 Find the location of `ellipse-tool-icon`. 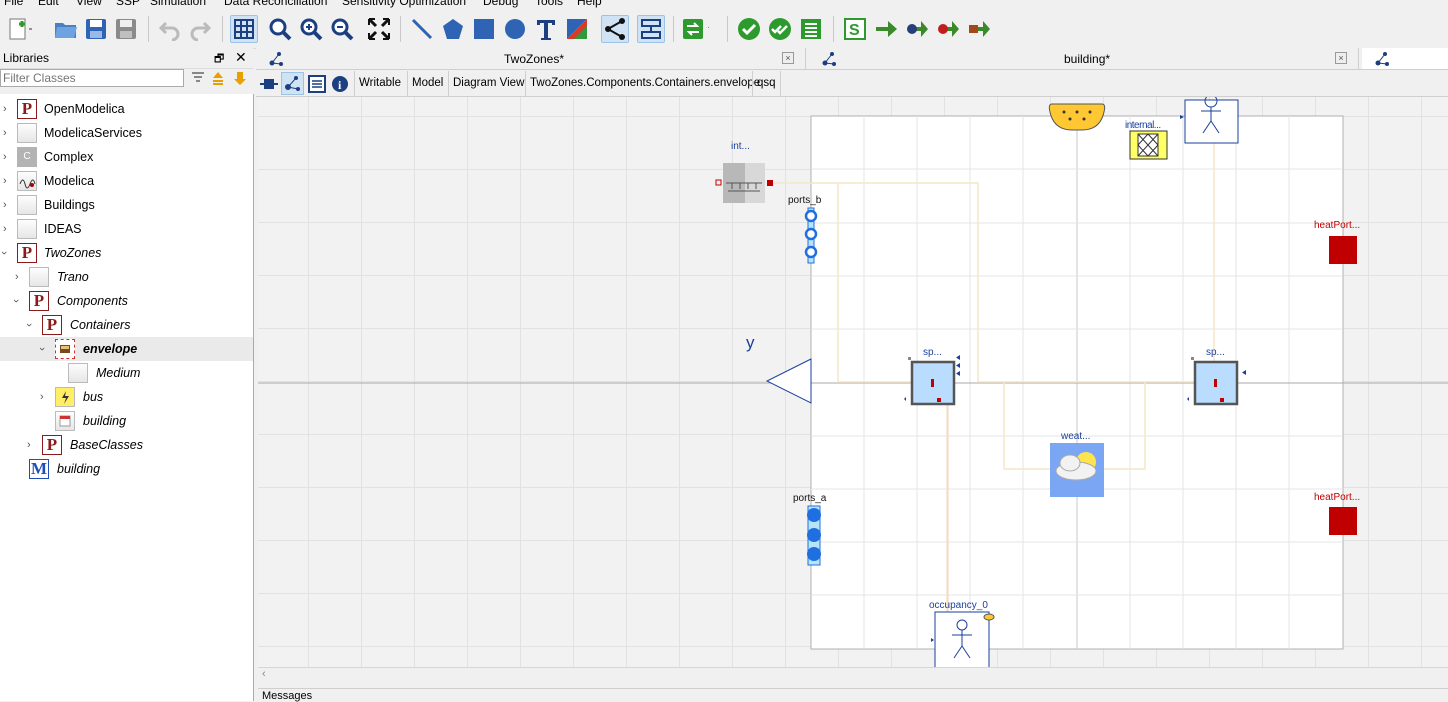

ellipse-tool-icon is located at coordinates (515, 29).